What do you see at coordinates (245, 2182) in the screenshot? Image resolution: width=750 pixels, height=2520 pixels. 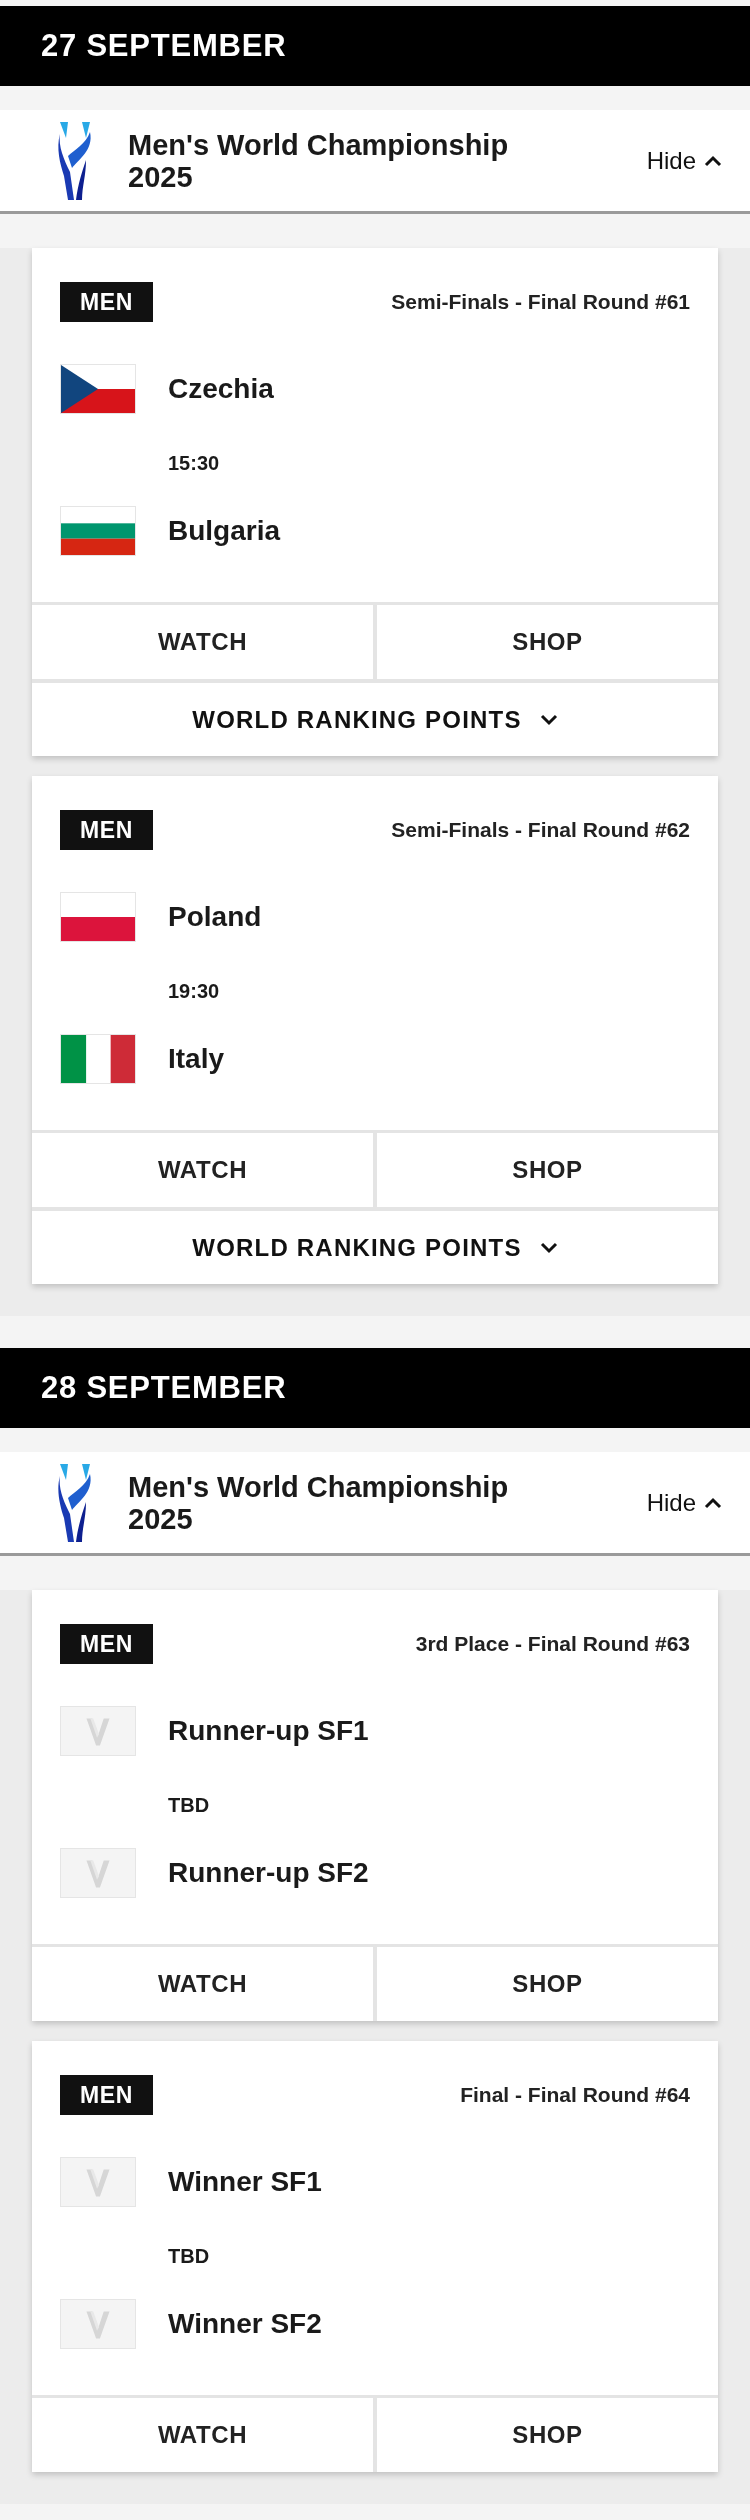 I see `team-name: Winner SF1` at bounding box center [245, 2182].